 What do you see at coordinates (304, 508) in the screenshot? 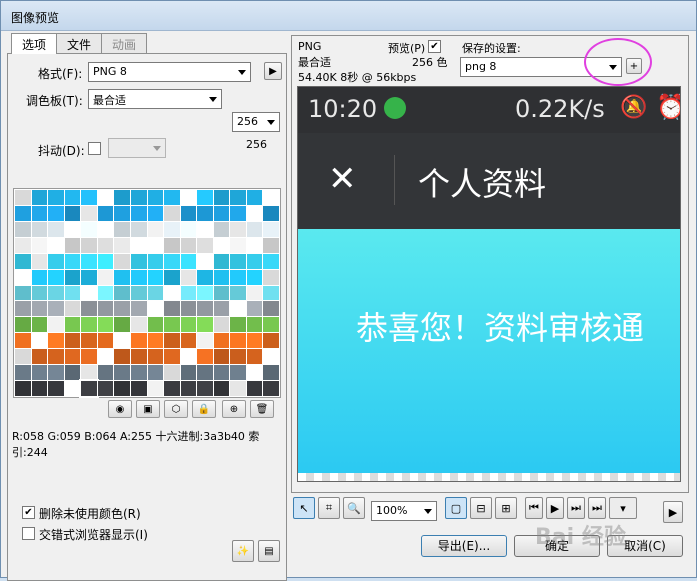
I see `pointer-icon: ↖` at bounding box center [304, 508].